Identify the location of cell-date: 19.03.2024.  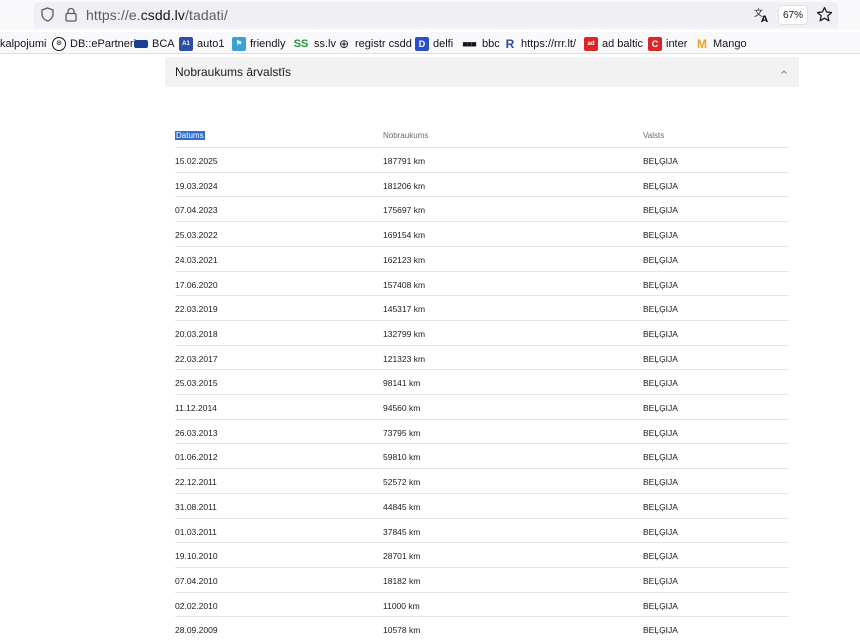
(196, 185).